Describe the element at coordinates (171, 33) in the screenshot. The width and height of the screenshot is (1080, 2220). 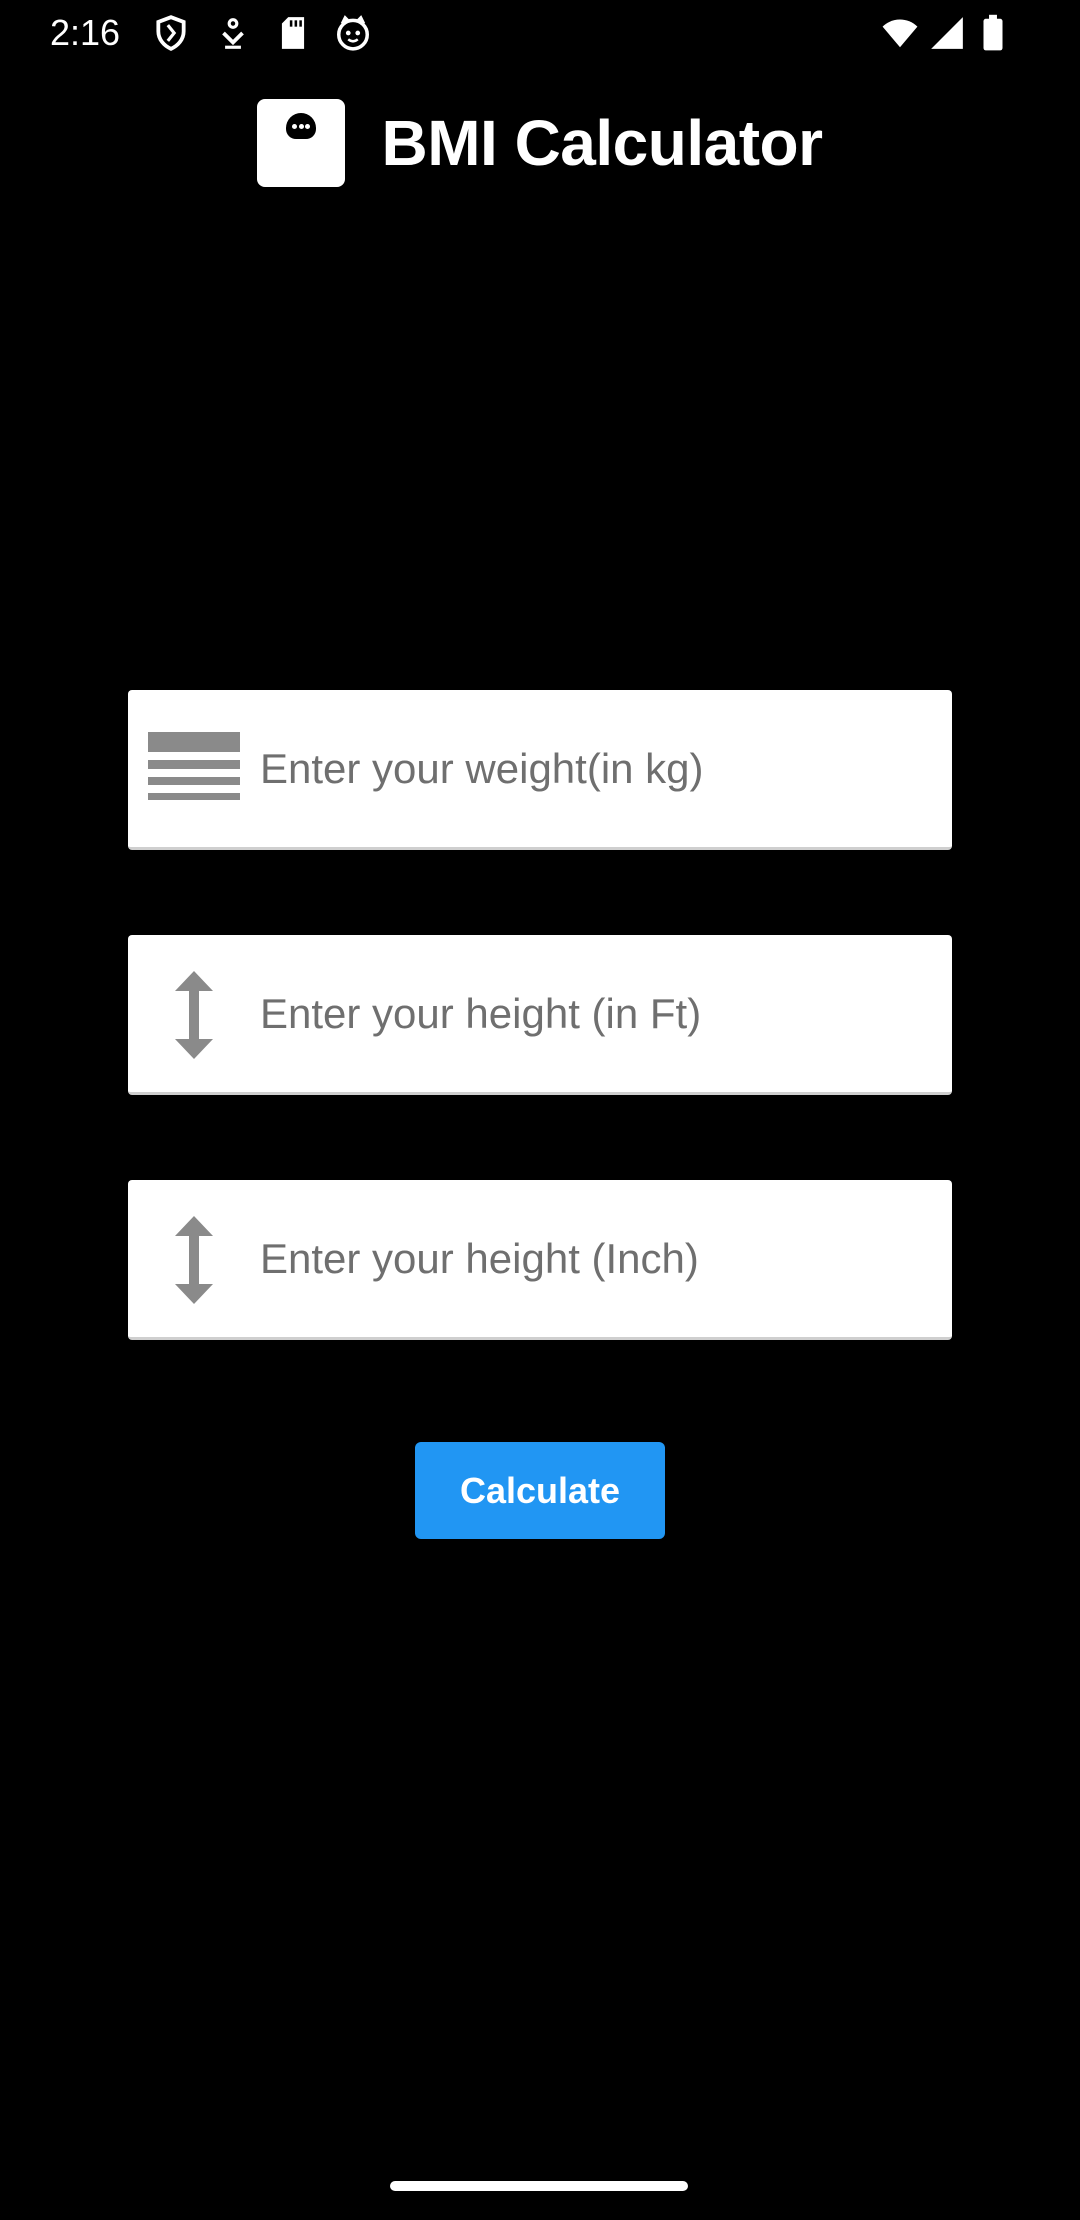
I see `shield-icon` at that location.